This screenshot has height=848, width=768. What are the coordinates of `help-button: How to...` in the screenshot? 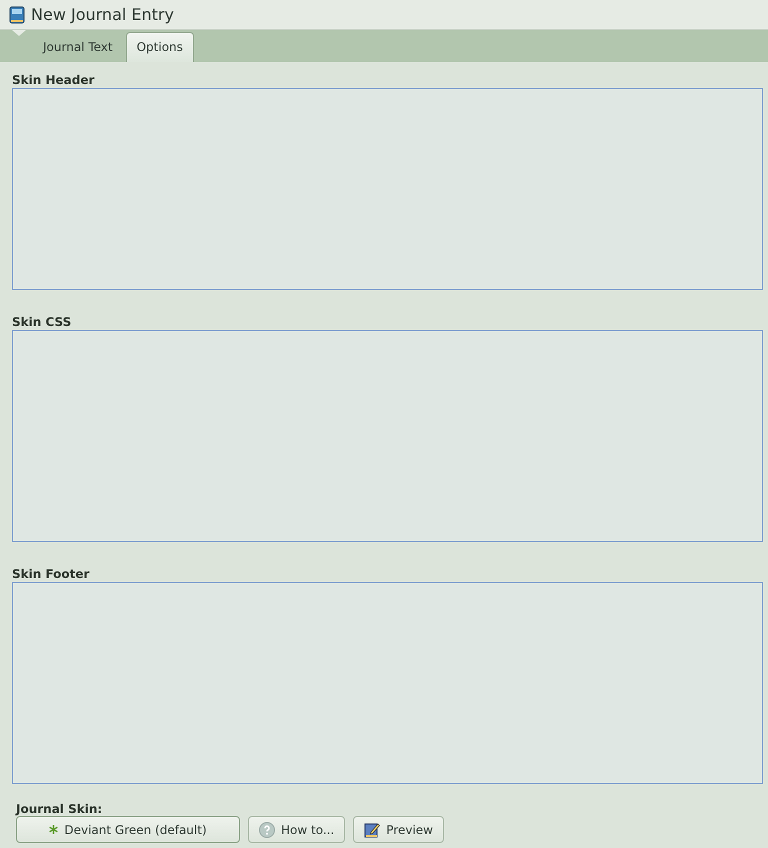 It's located at (297, 829).